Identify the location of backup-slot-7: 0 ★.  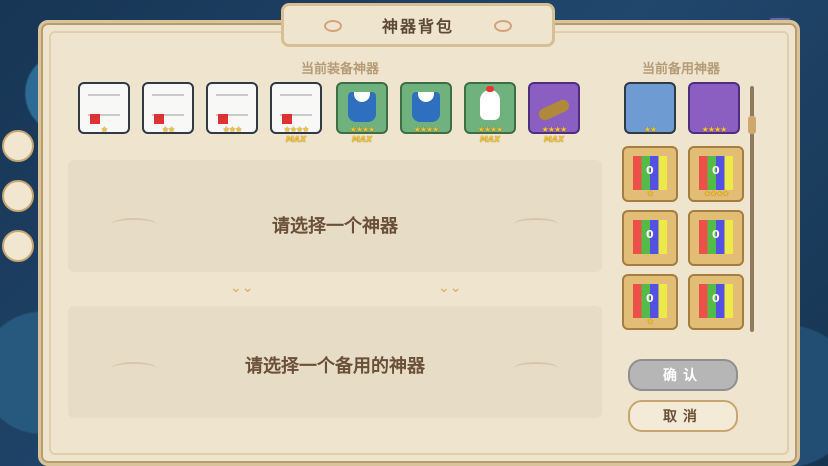
(650, 302).